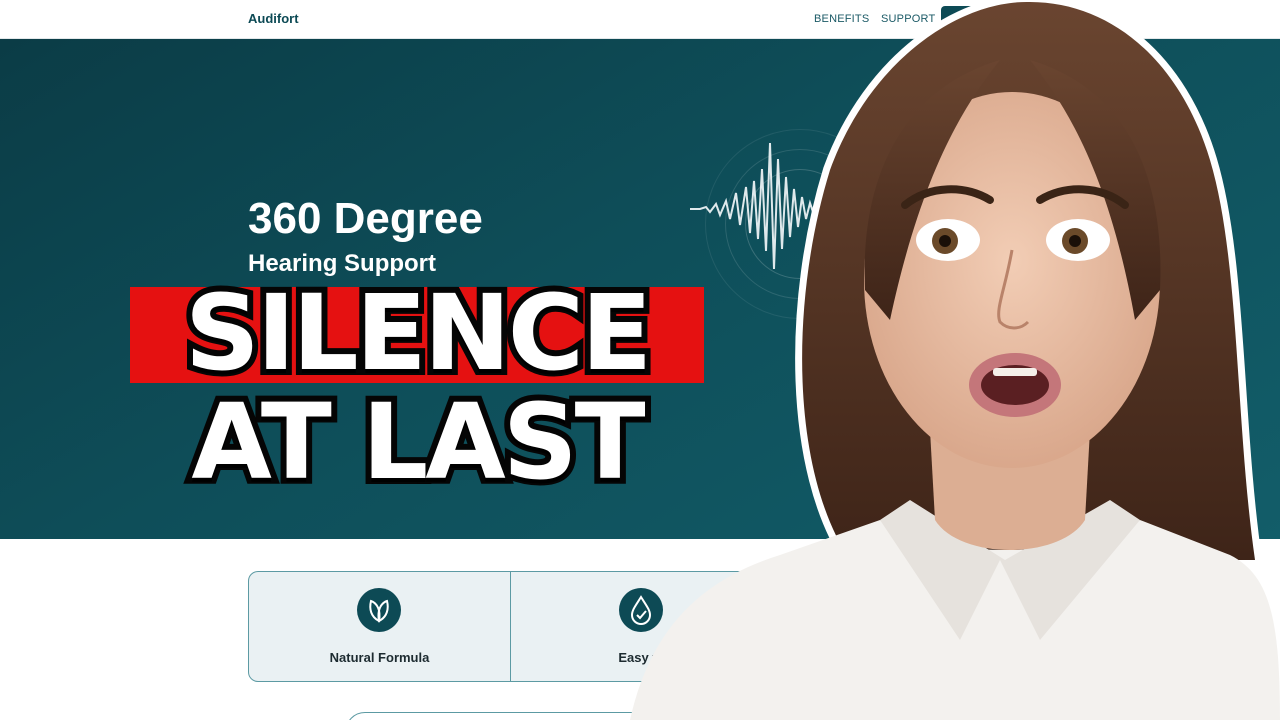 Image resolution: width=1280 pixels, height=720 pixels. What do you see at coordinates (418, 442) in the screenshot?
I see `overlay-headline-line2: AT LAST` at bounding box center [418, 442].